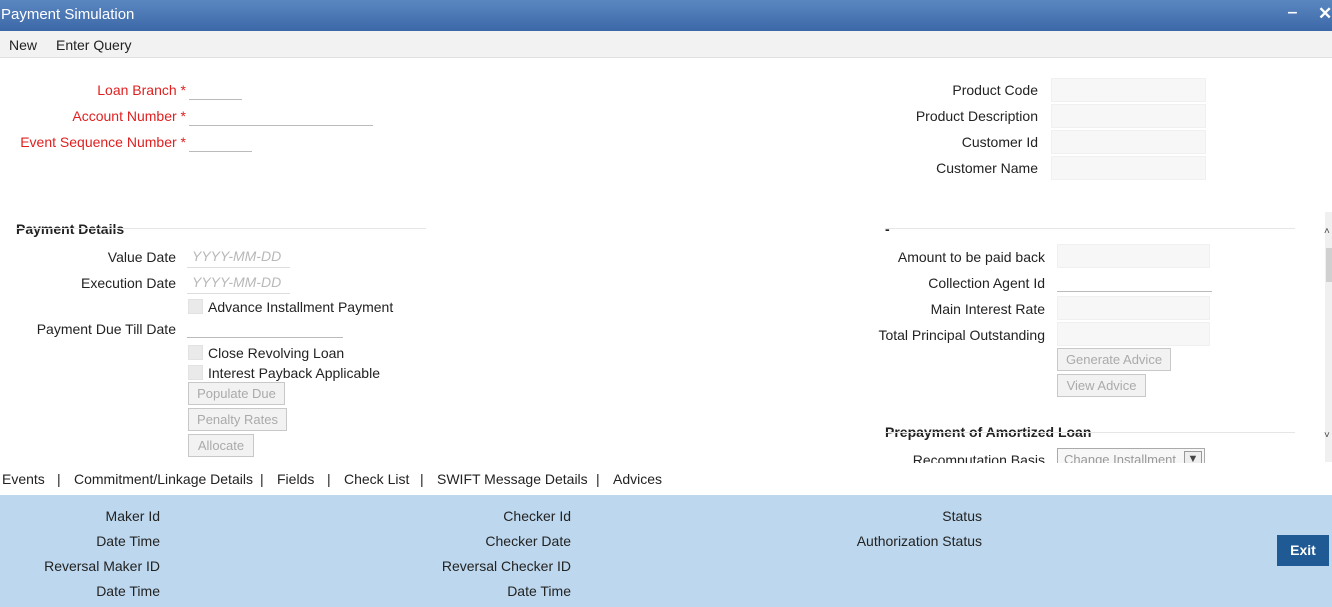 The height and width of the screenshot is (607, 1332). What do you see at coordinates (281, 115) in the screenshot?
I see `account-number-input` at bounding box center [281, 115].